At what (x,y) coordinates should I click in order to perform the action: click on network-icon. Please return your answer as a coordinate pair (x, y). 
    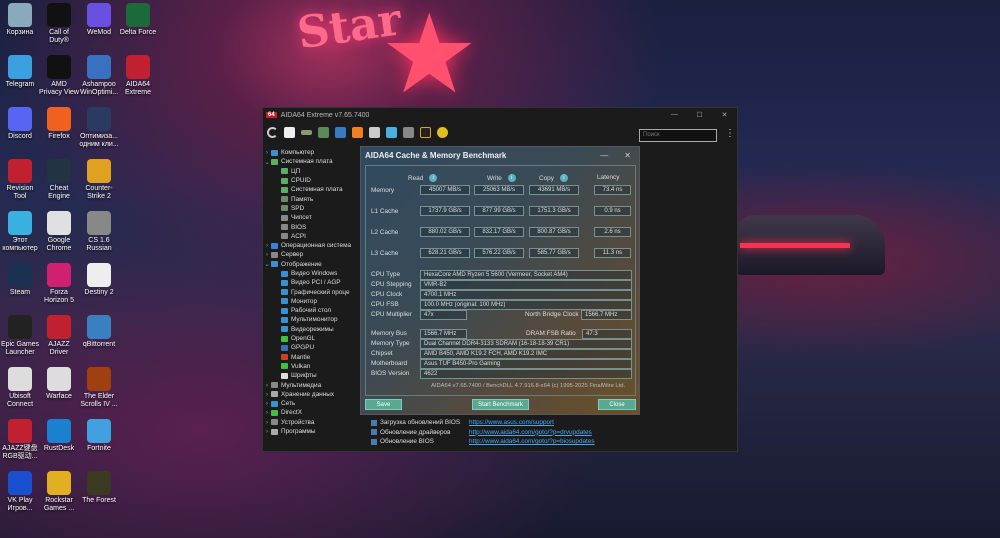
    Looking at the image, I should click on (340, 132).